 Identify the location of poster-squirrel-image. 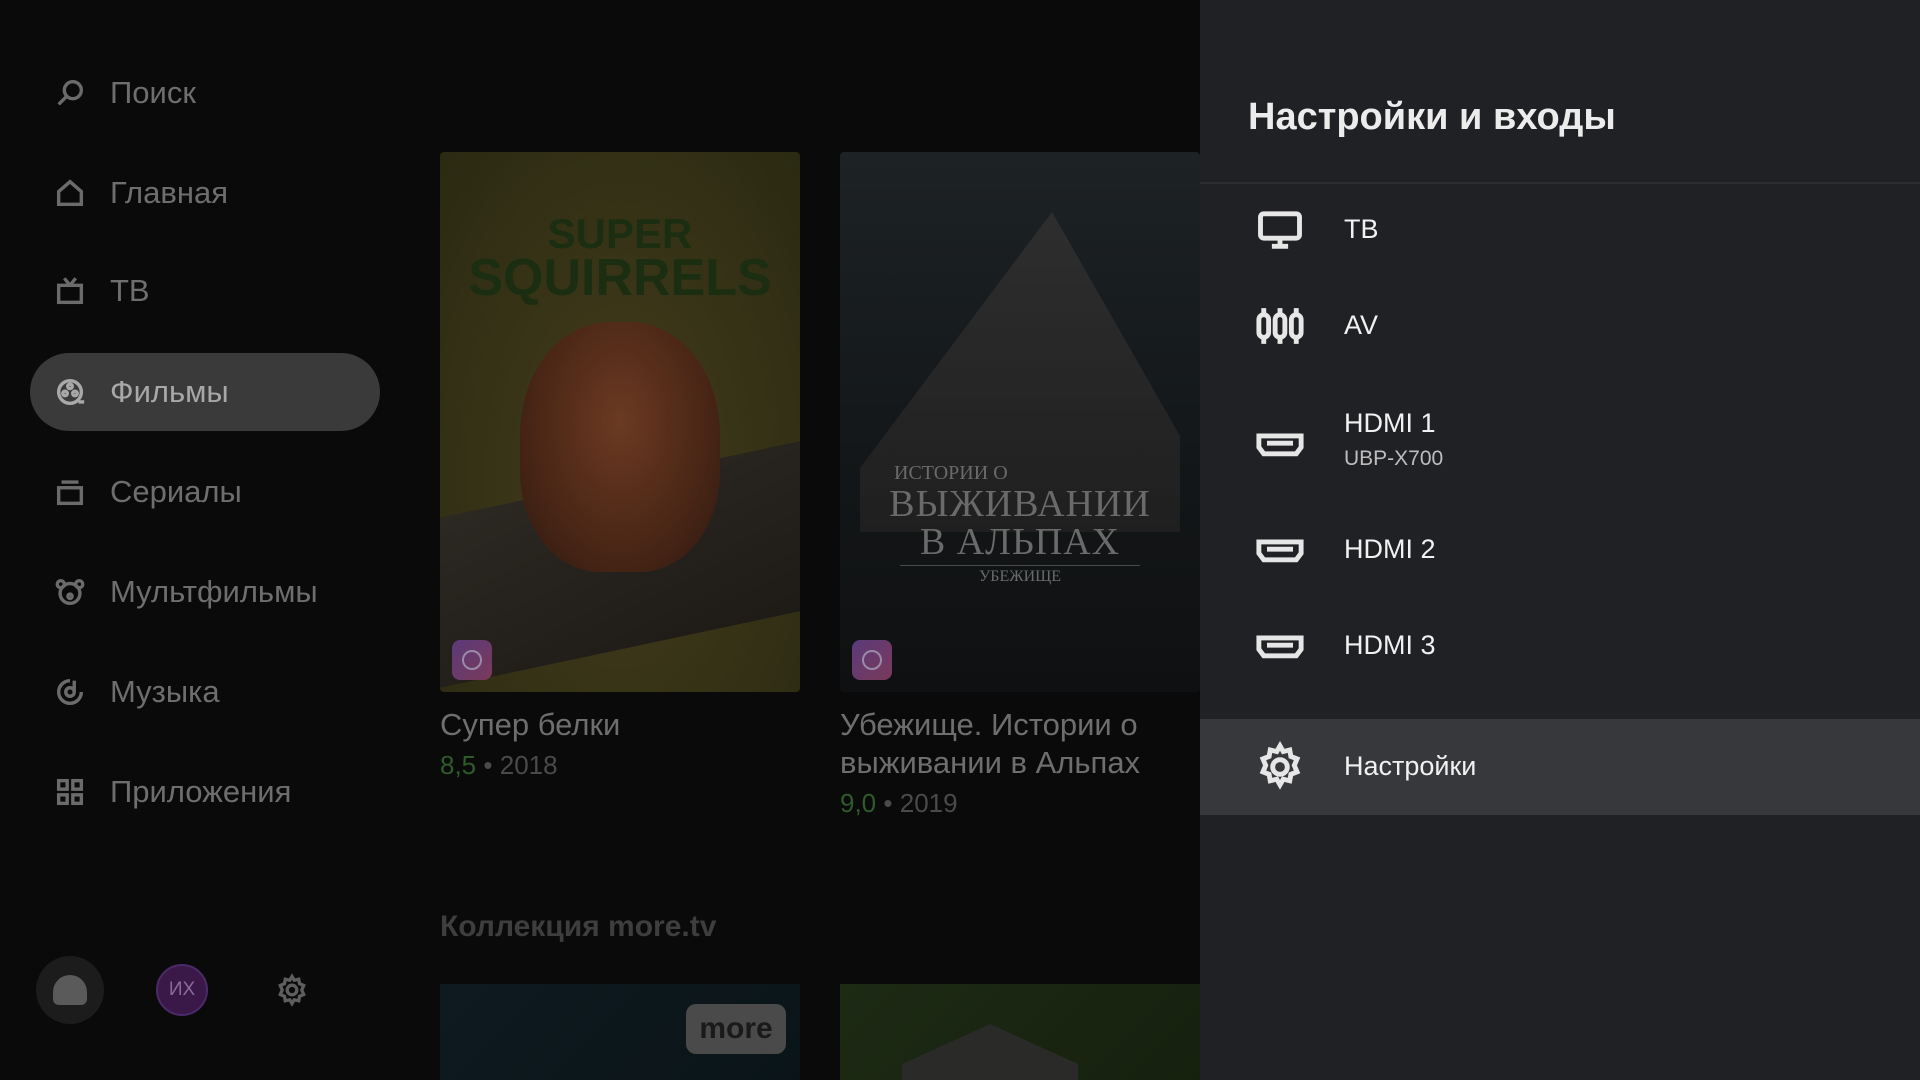
(620, 447).